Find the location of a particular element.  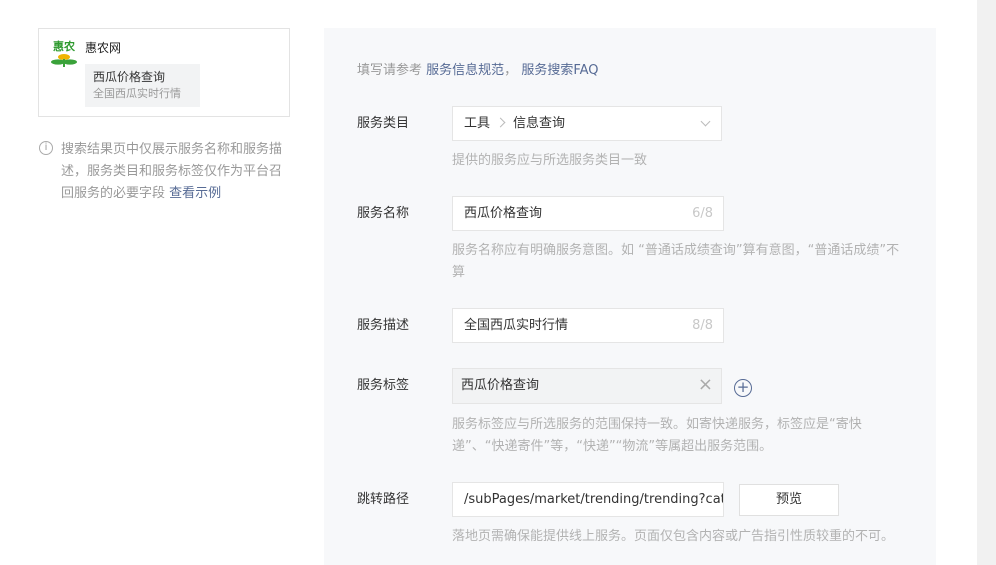

service-desc-value: 全国西瓜实时行情 is located at coordinates (516, 325).